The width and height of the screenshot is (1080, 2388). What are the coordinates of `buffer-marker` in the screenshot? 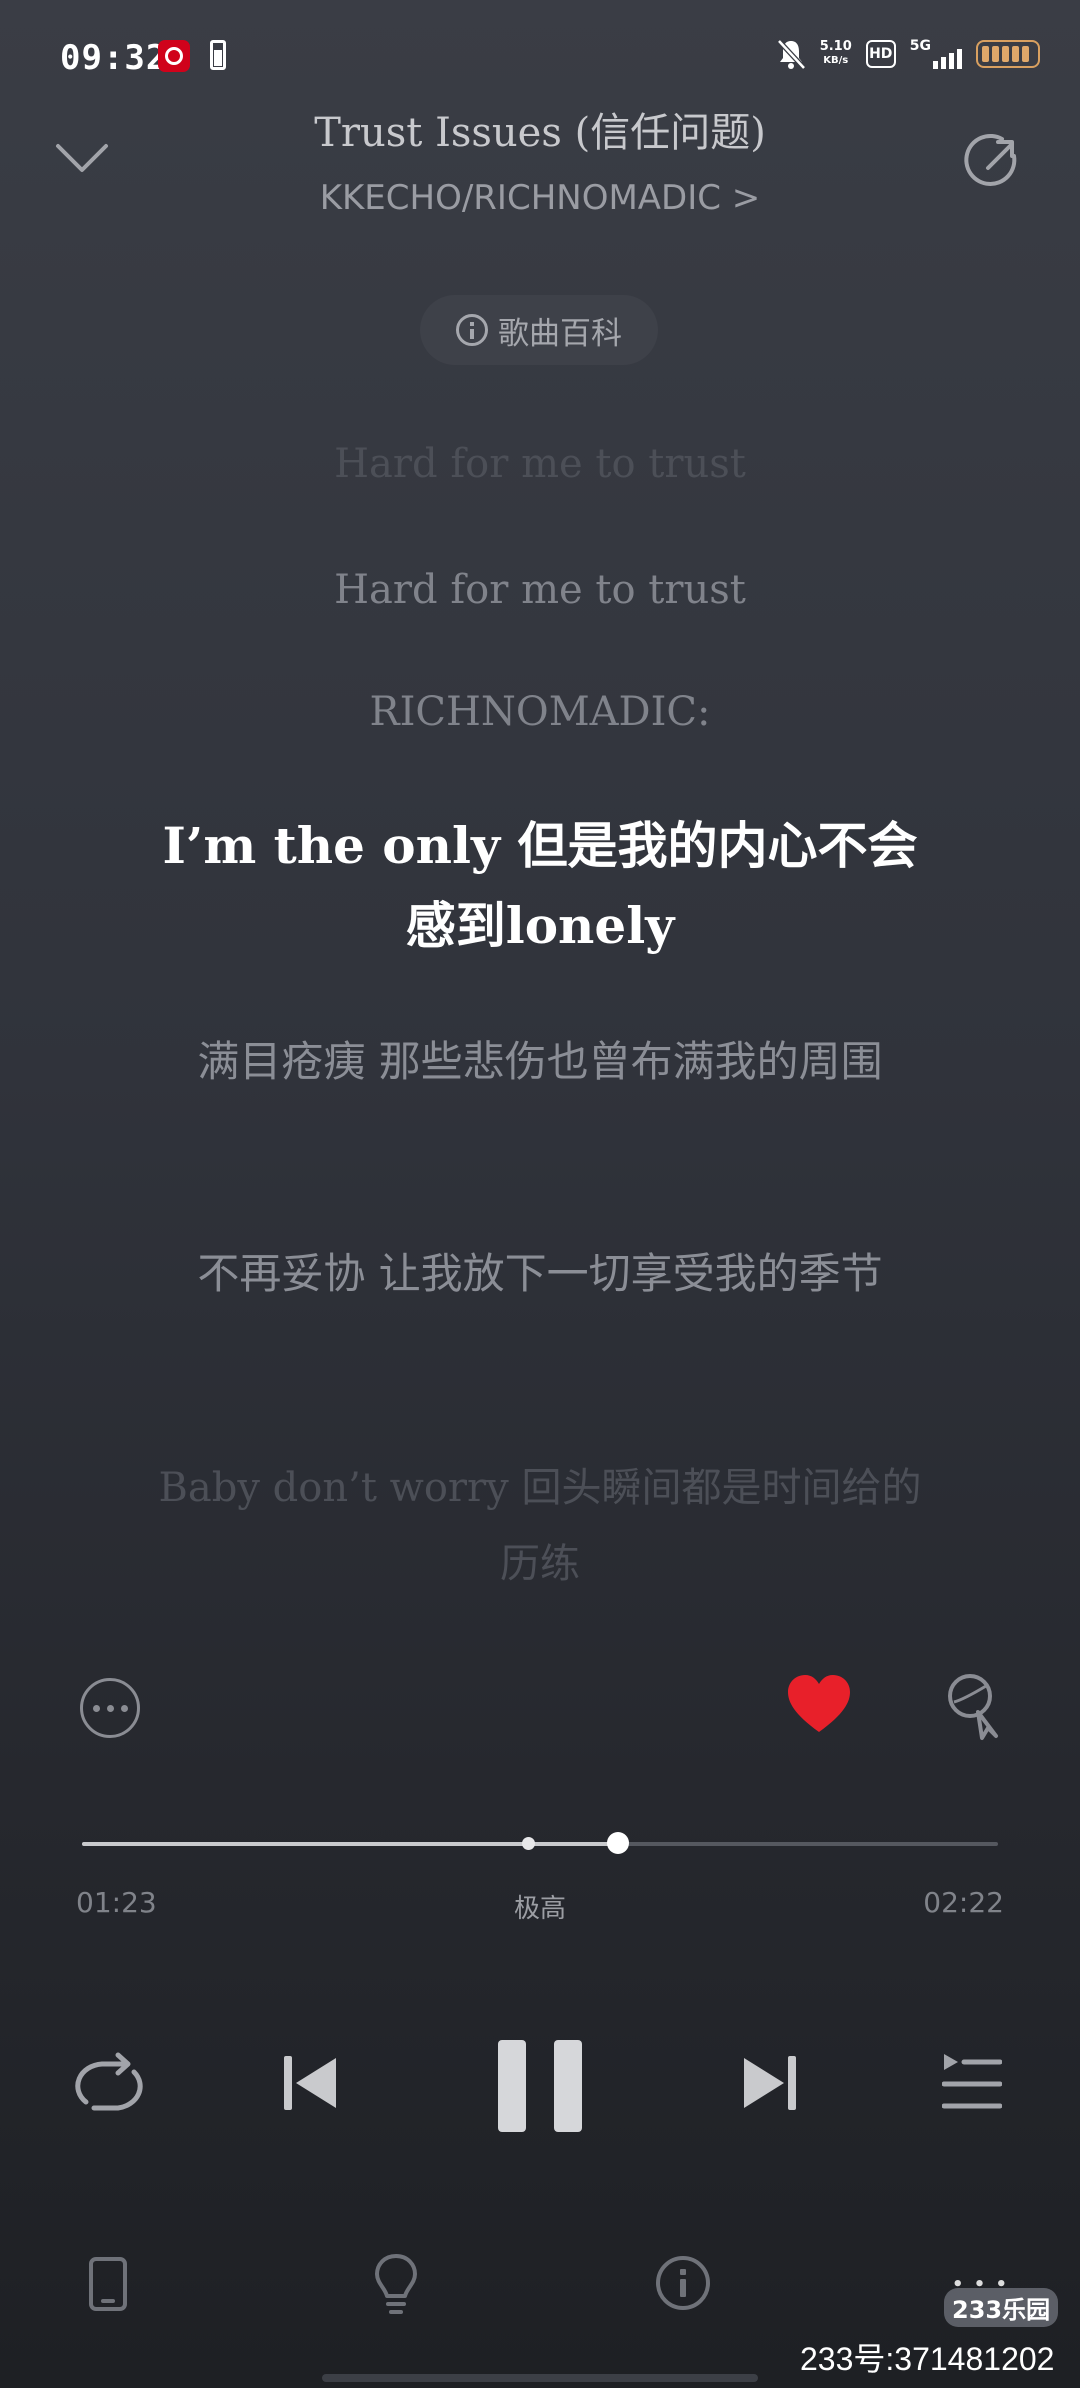 It's located at (529, 1843).